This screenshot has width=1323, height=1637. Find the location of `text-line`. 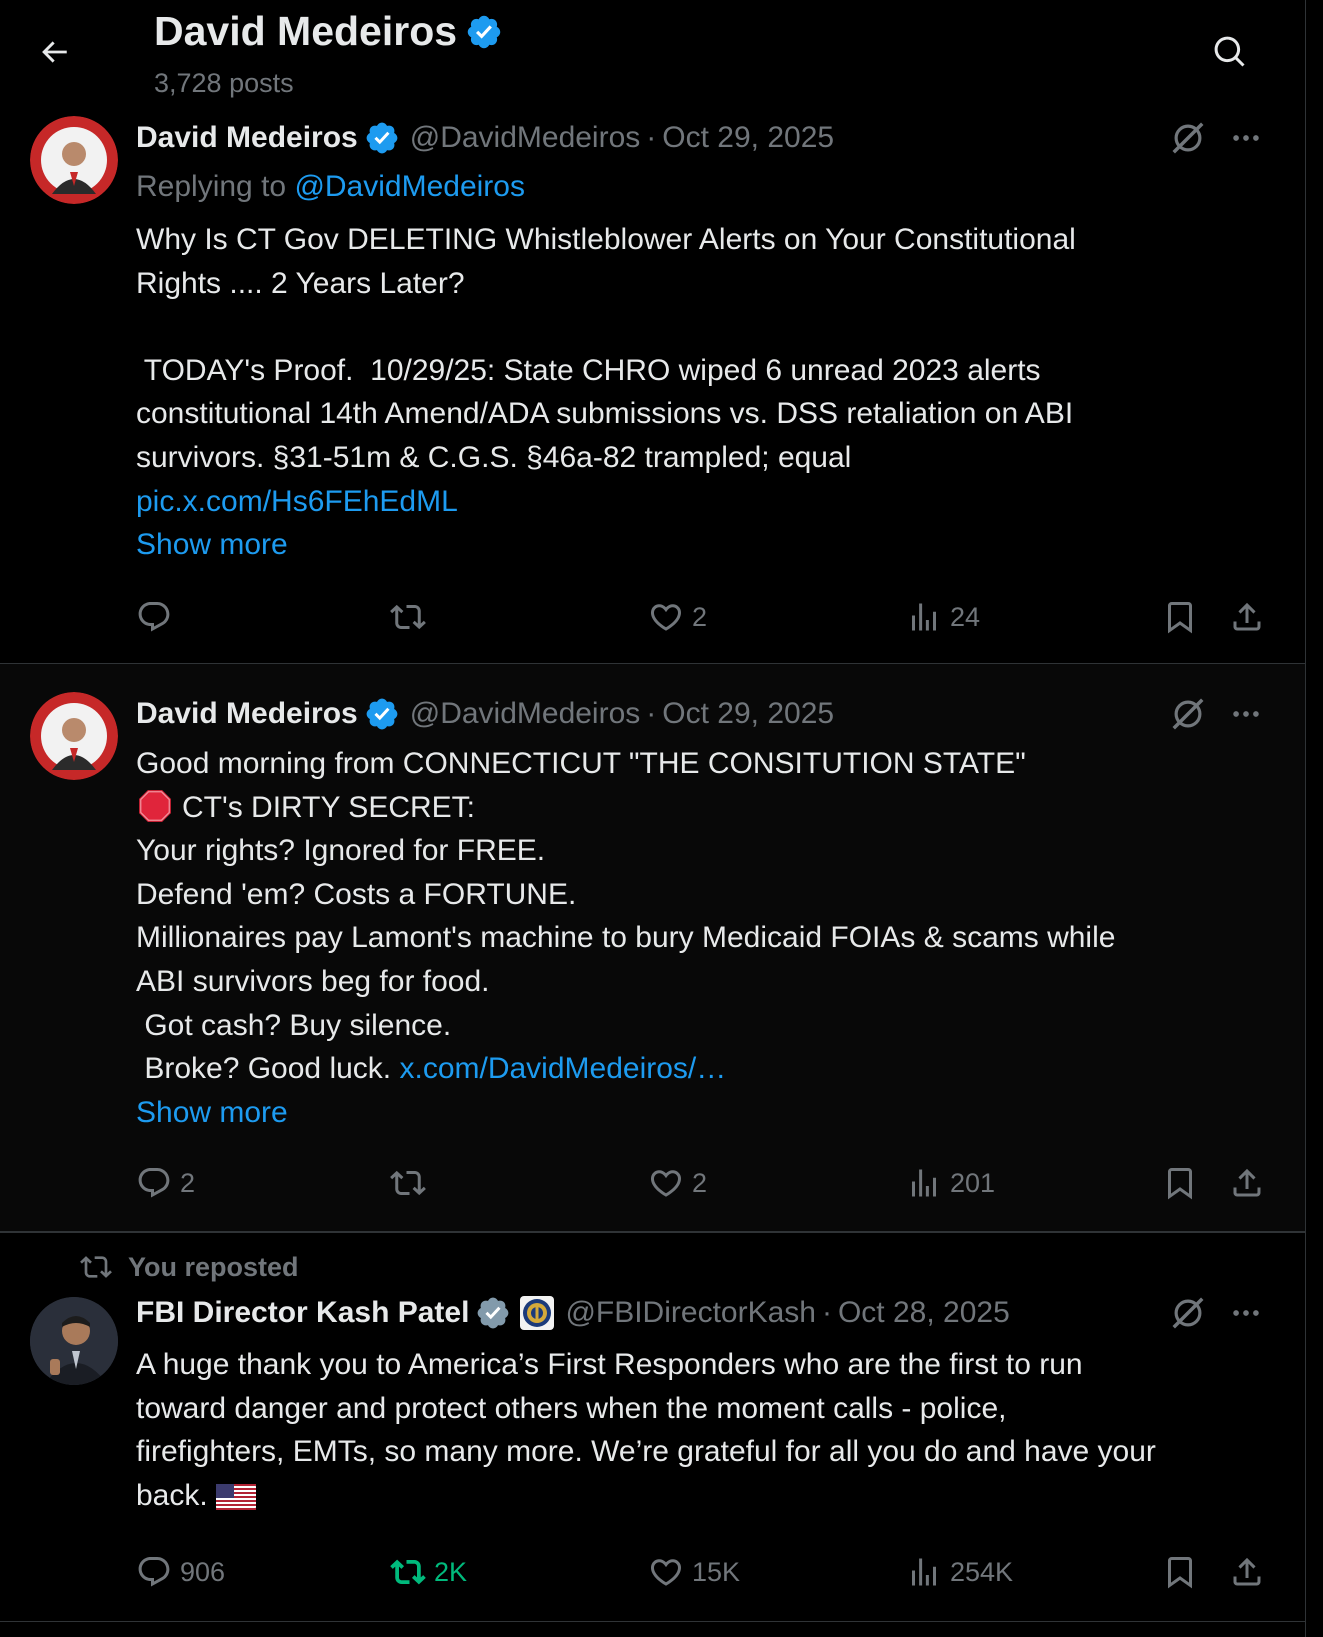

text-line is located at coordinates (706, 327).